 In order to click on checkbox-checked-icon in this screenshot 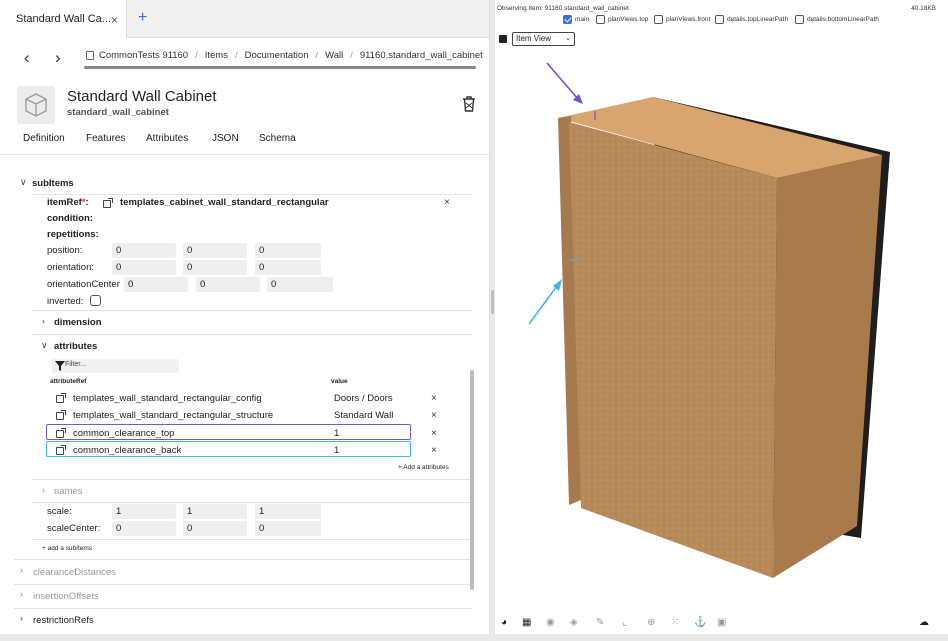, I will do `click(567, 19)`.